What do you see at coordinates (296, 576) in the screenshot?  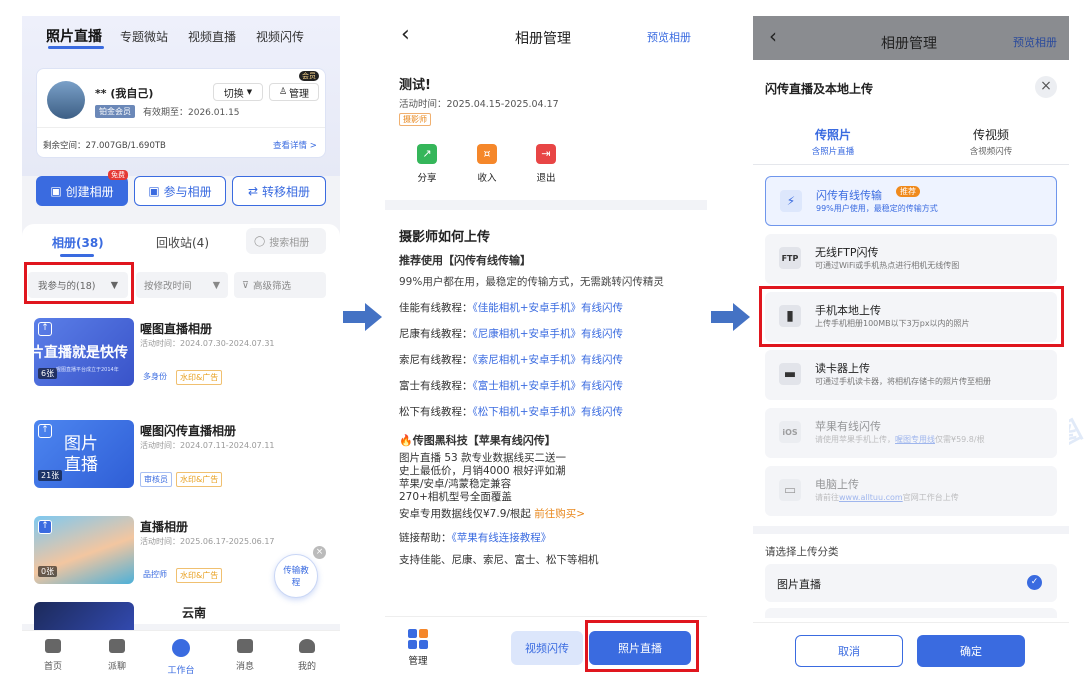 I see `transfer-tutorial-button: 传输教程` at bounding box center [296, 576].